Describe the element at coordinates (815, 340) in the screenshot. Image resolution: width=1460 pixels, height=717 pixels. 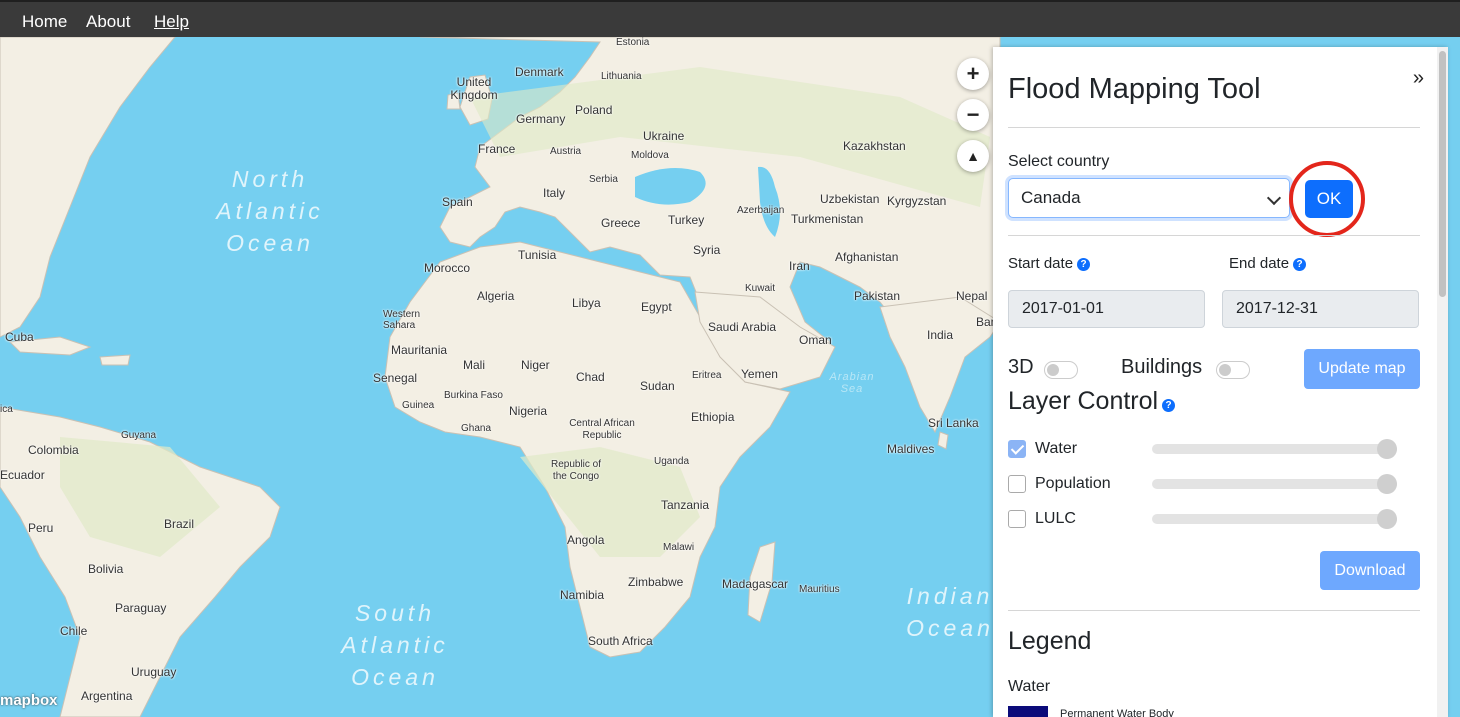
I see `place-label: Oman` at that location.